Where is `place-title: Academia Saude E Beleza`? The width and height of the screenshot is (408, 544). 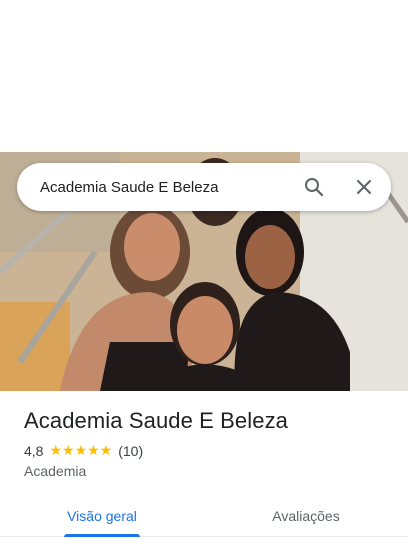
place-title: Academia Saude E Beleza is located at coordinates (156, 420).